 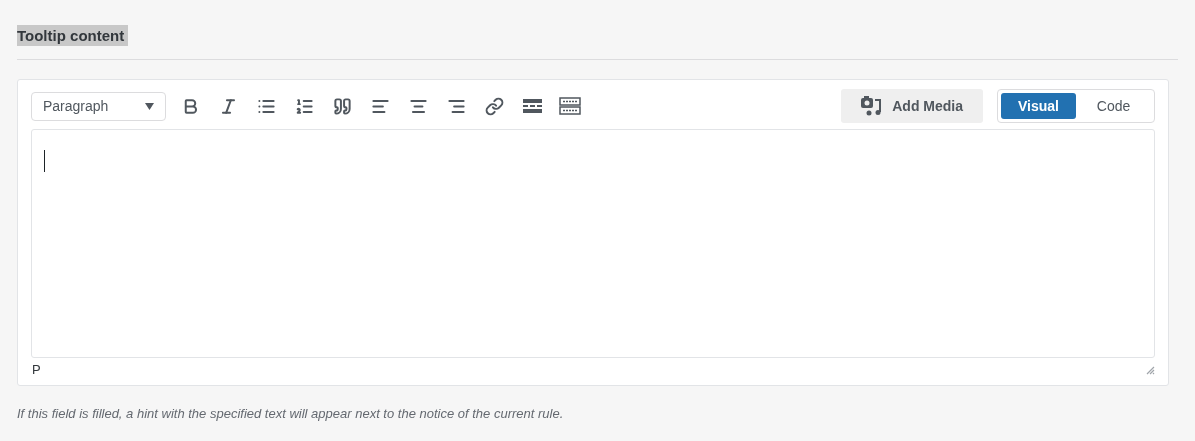 What do you see at coordinates (44, 161) in the screenshot?
I see `text-cursor` at bounding box center [44, 161].